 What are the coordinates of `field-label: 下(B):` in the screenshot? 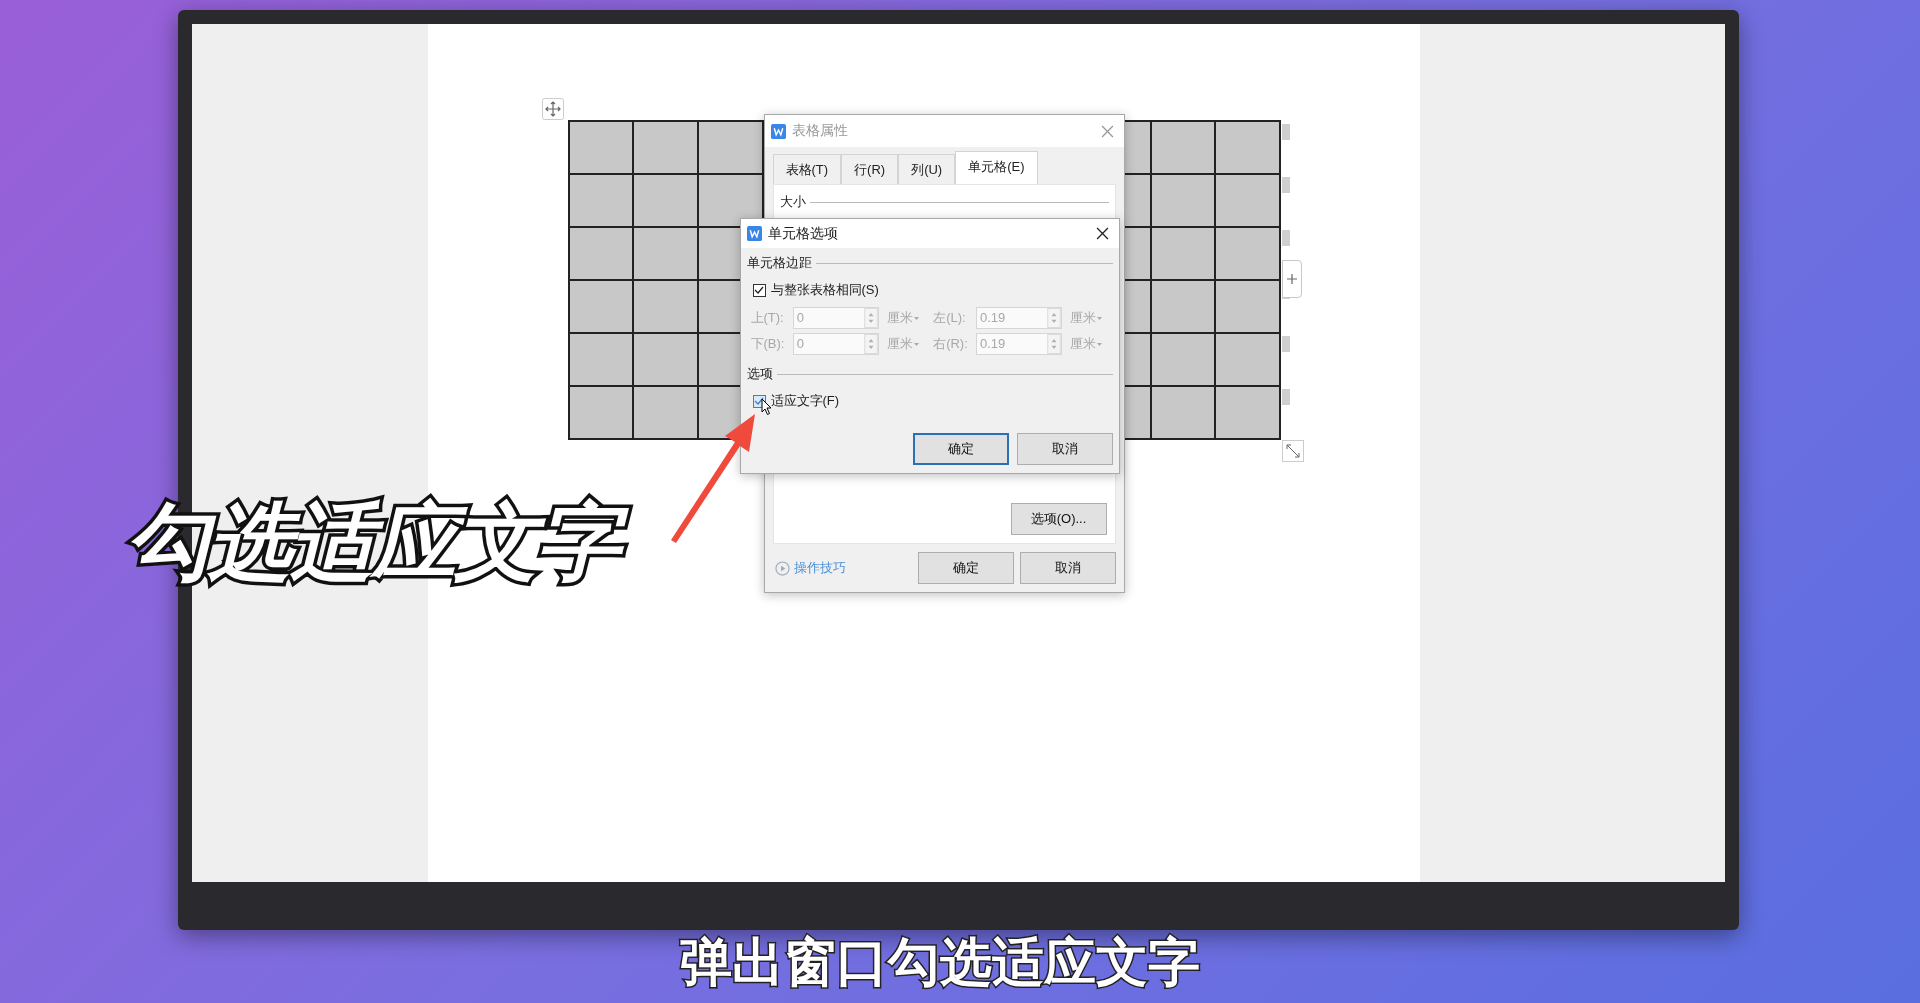 It's located at (768, 344).